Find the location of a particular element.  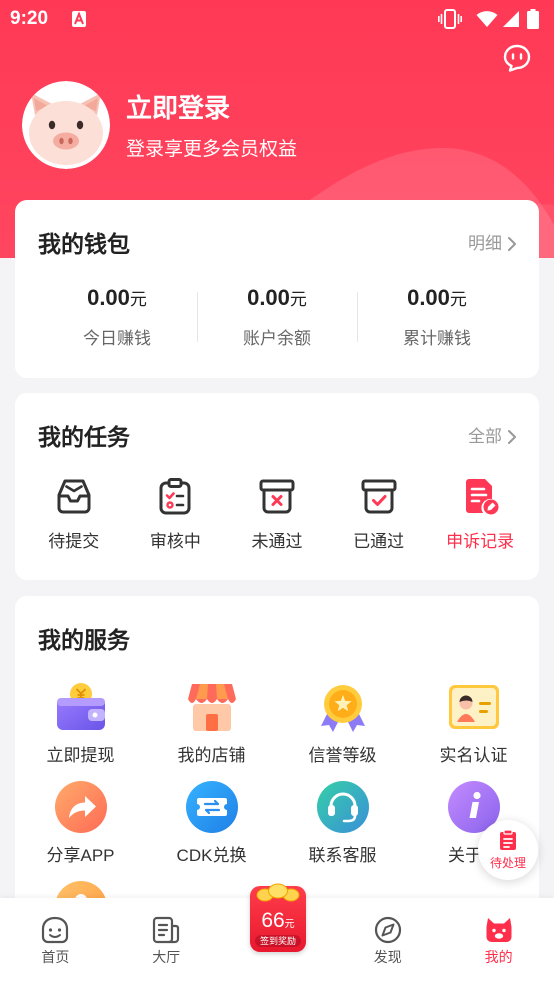

badge-amount-value: 66 is located at coordinates (273, 920).